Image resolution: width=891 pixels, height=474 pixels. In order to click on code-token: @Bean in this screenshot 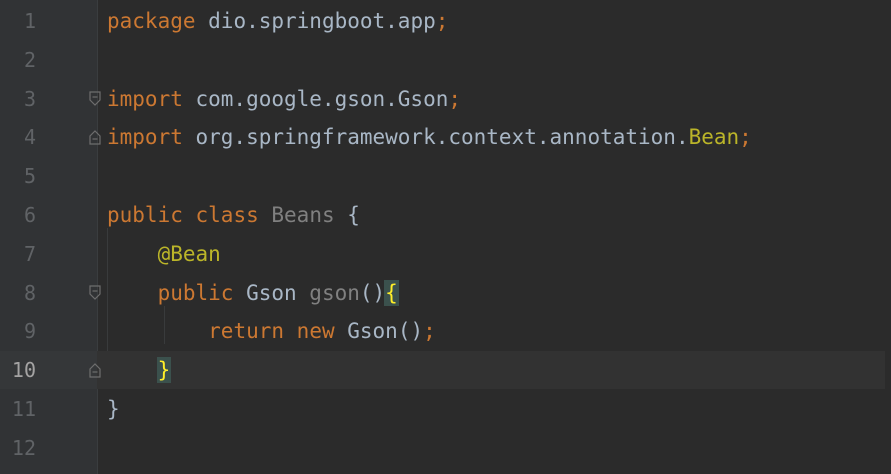, I will do `click(189, 253)`.